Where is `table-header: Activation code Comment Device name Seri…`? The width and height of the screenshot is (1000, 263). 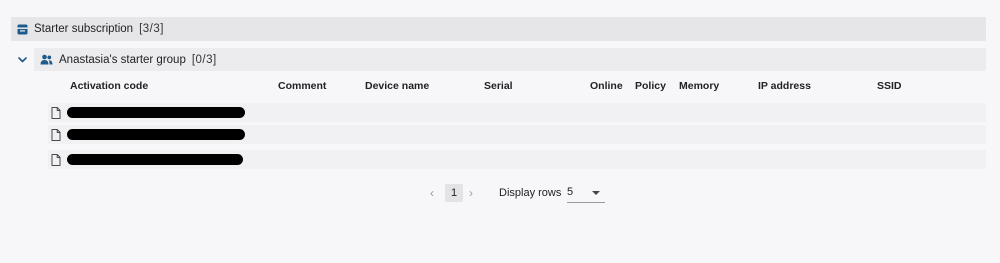 table-header: Activation code Comment Device name Seri… is located at coordinates (500, 87).